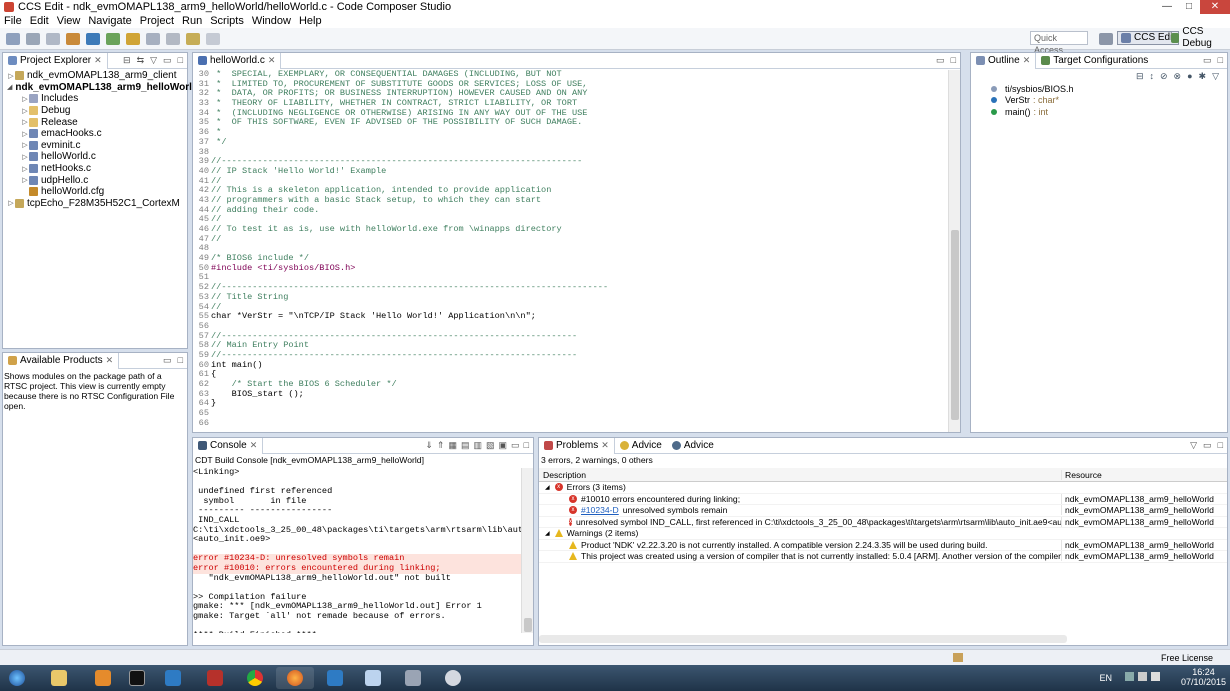 The image size is (1230, 691). Describe the element at coordinates (141, 60) in the screenshot. I see `link-editor-icon: ⇆` at that location.